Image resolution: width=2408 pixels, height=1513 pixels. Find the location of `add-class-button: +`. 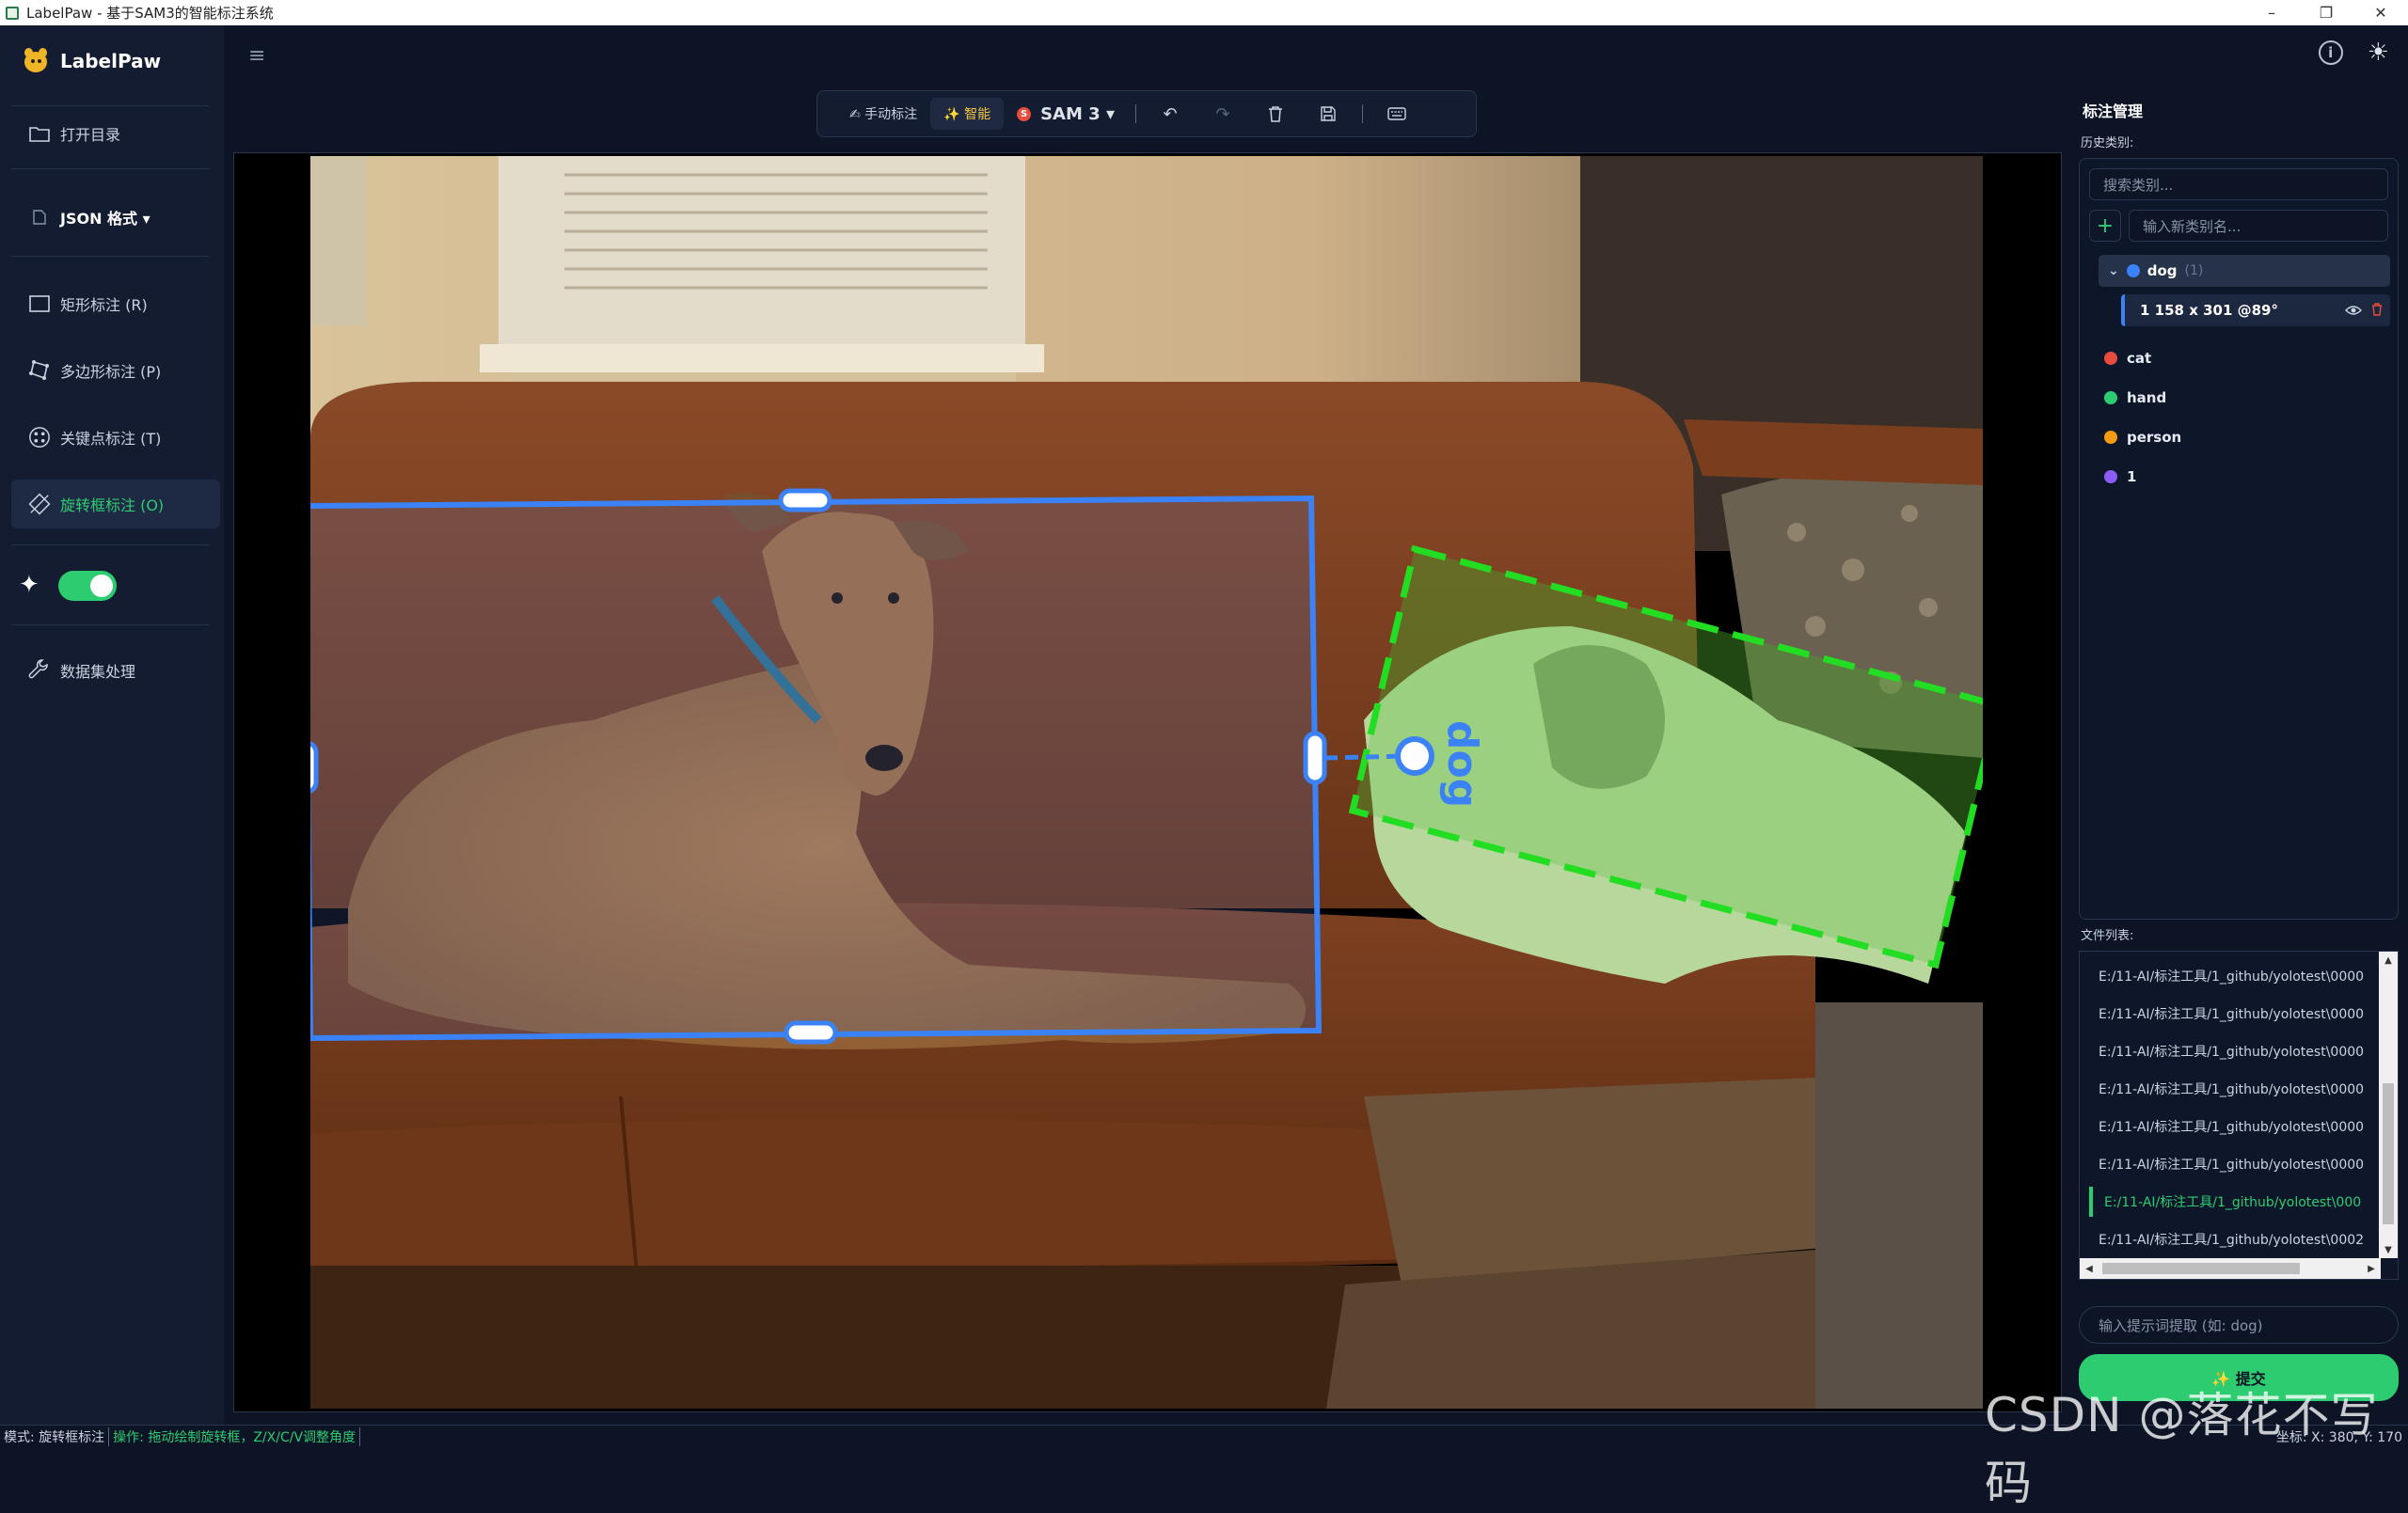

add-class-button: + is located at coordinates (2105, 226).